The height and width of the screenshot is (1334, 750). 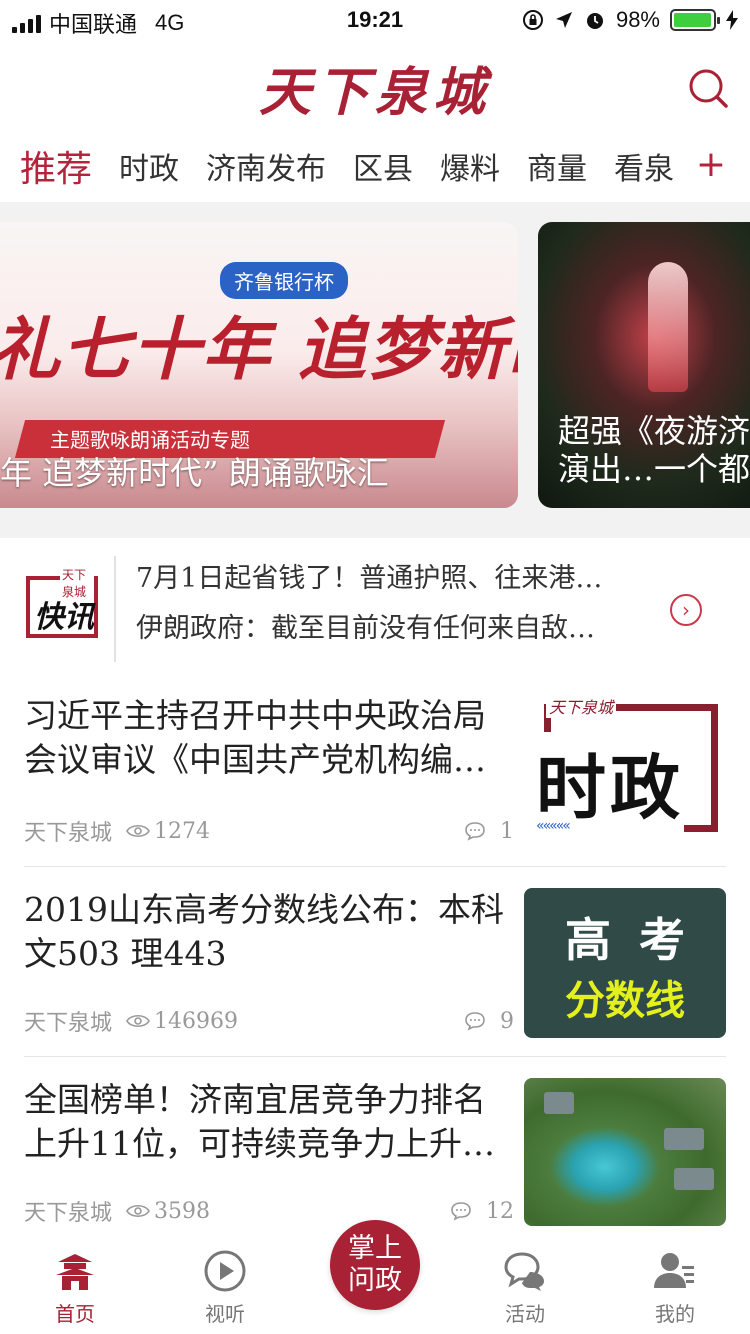 What do you see at coordinates (557, 166) in the screenshot?
I see `tab-discuss: 商量` at bounding box center [557, 166].